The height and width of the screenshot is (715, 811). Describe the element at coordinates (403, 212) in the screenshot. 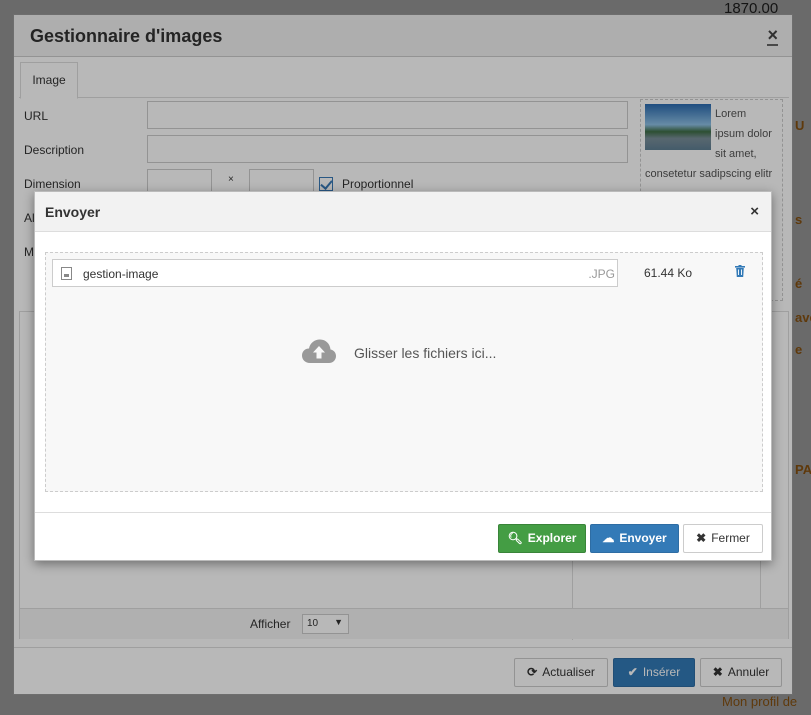

I see `upload-header: Envoyer ×` at that location.